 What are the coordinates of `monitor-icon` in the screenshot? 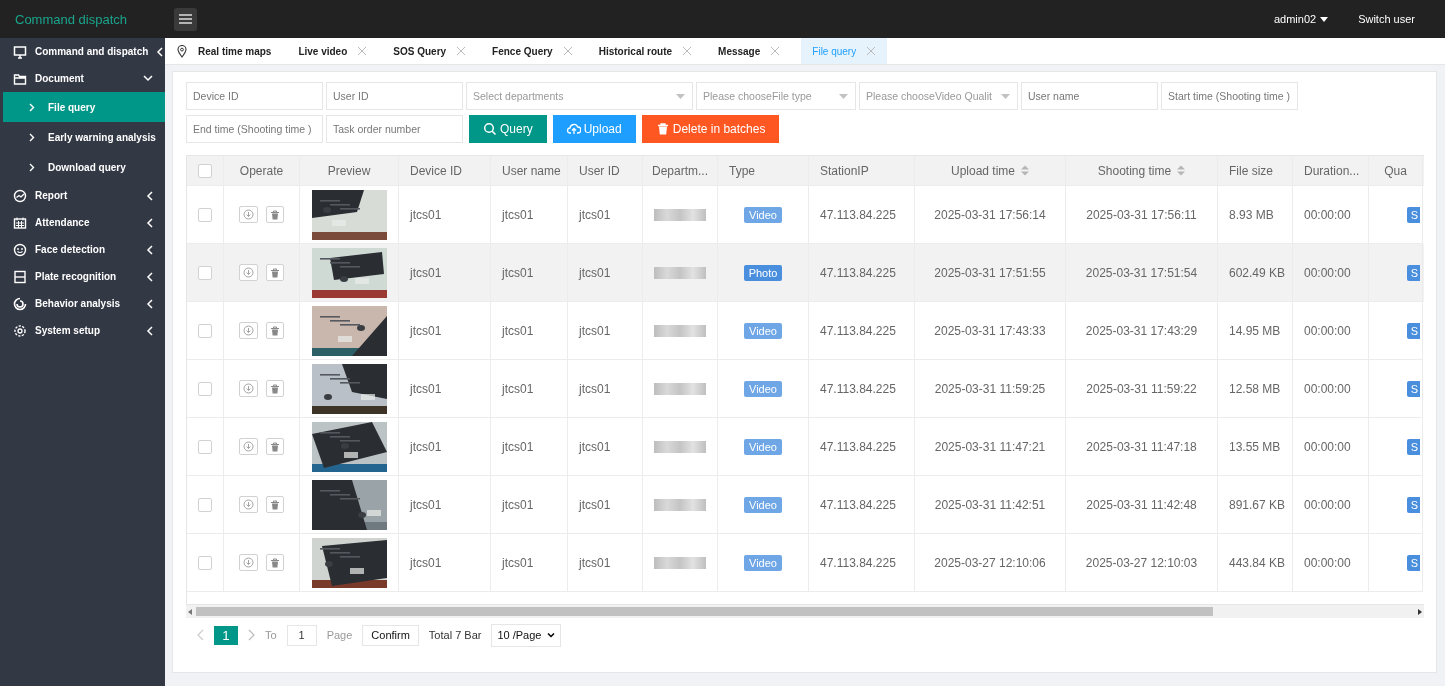 It's located at (20, 51).